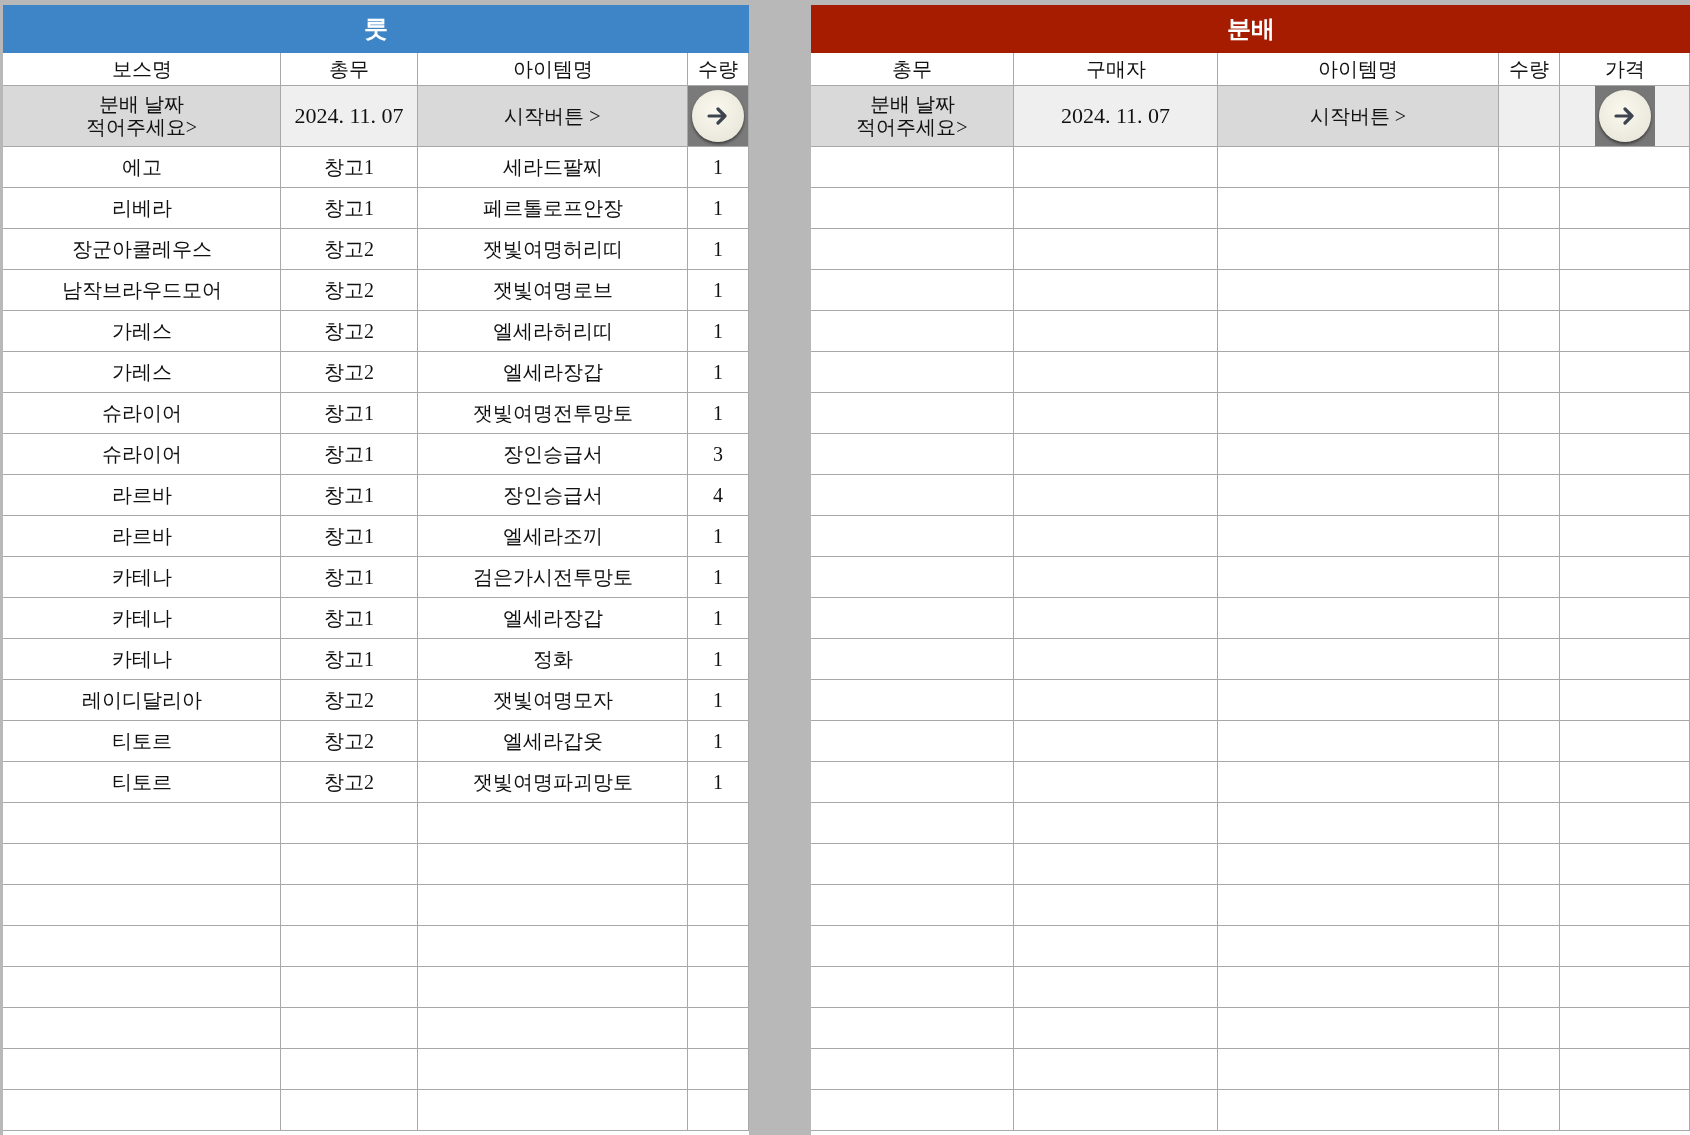 The width and height of the screenshot is (1690, 1135). Describe the element at coordinates (376, 29) in the screenshot. I see `table-title: 룻` at that location.